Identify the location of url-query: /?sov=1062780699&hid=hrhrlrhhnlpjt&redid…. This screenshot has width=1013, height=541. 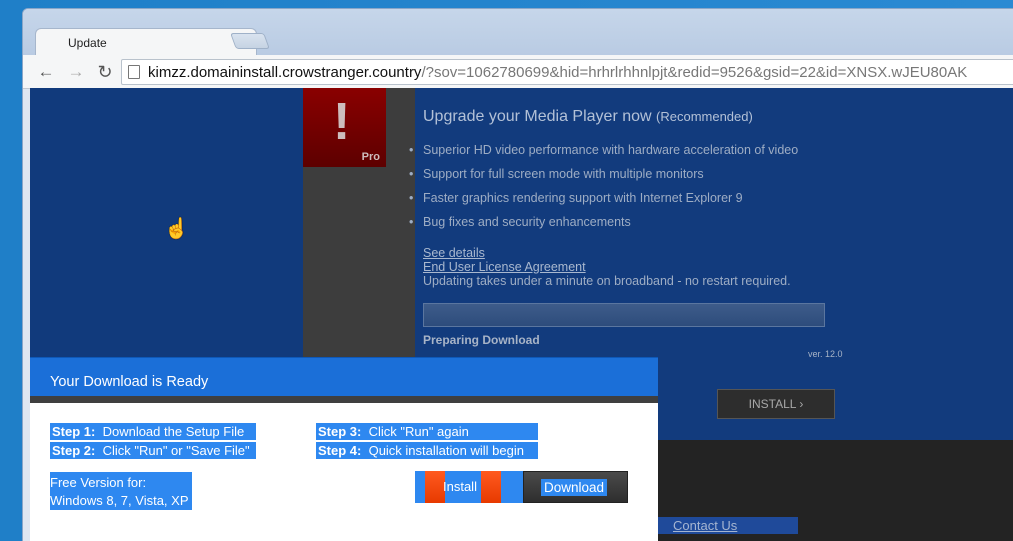
(694, 72).